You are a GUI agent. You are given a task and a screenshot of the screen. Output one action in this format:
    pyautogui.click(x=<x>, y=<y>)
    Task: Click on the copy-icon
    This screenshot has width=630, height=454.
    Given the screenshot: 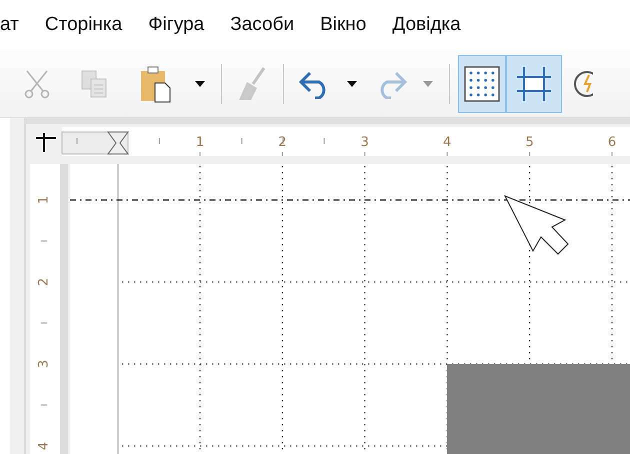 What is the action you would take?
    pyautogui.click(x=94, y=83)
    